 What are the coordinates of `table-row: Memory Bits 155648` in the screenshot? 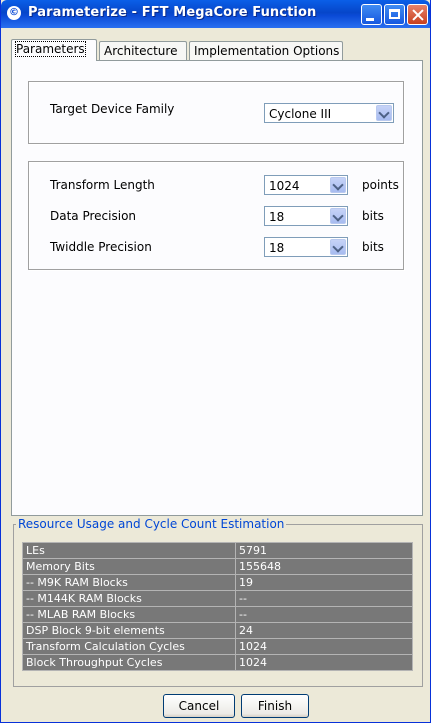 It's located at (217, 566).